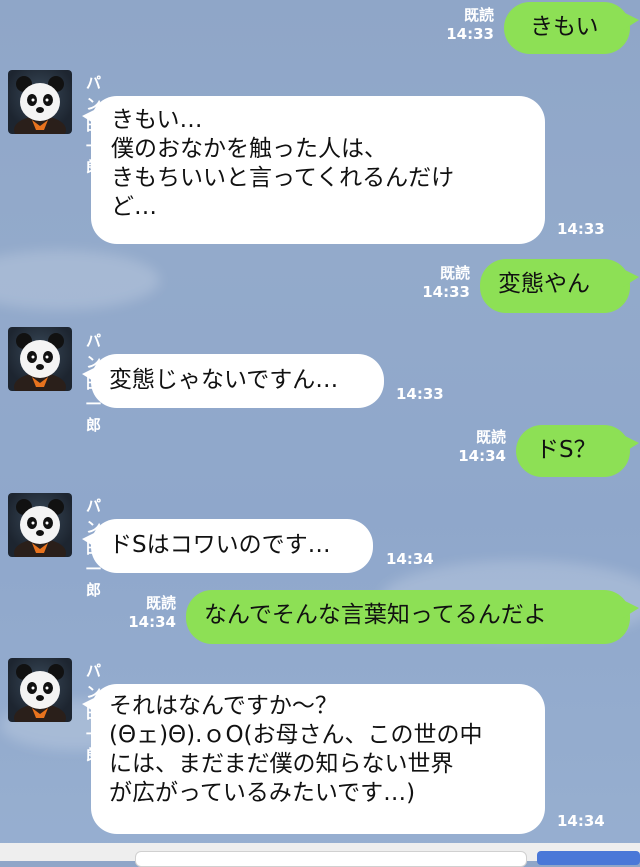 Image resolution: width=640 pixels, height=867 pixels. What do you see at coordinates (331, 859) in the screenshot?
I see `message-input` at bounding box center [331, 859].